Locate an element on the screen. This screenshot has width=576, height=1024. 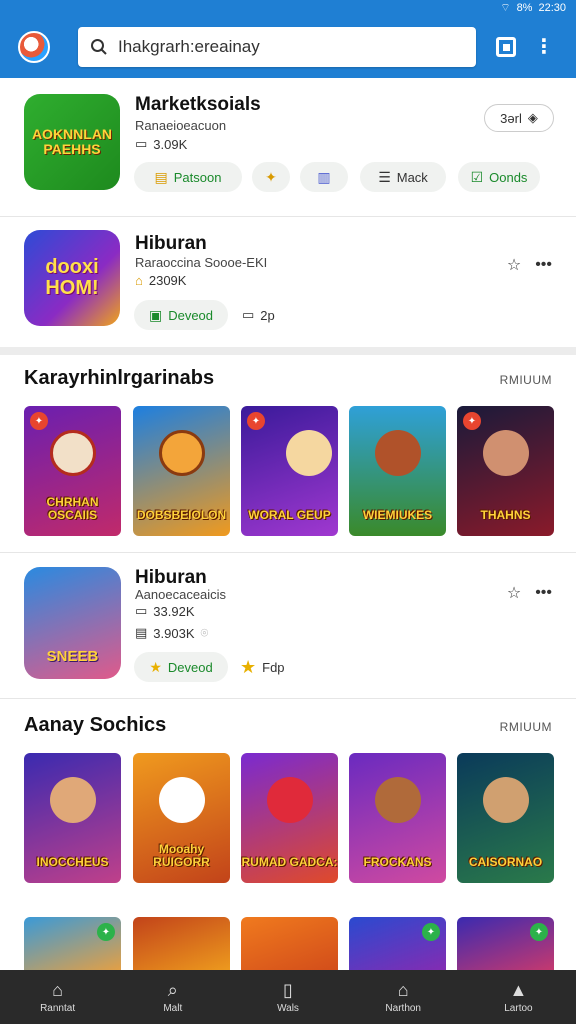
divider is located at coordinates (288, 698).